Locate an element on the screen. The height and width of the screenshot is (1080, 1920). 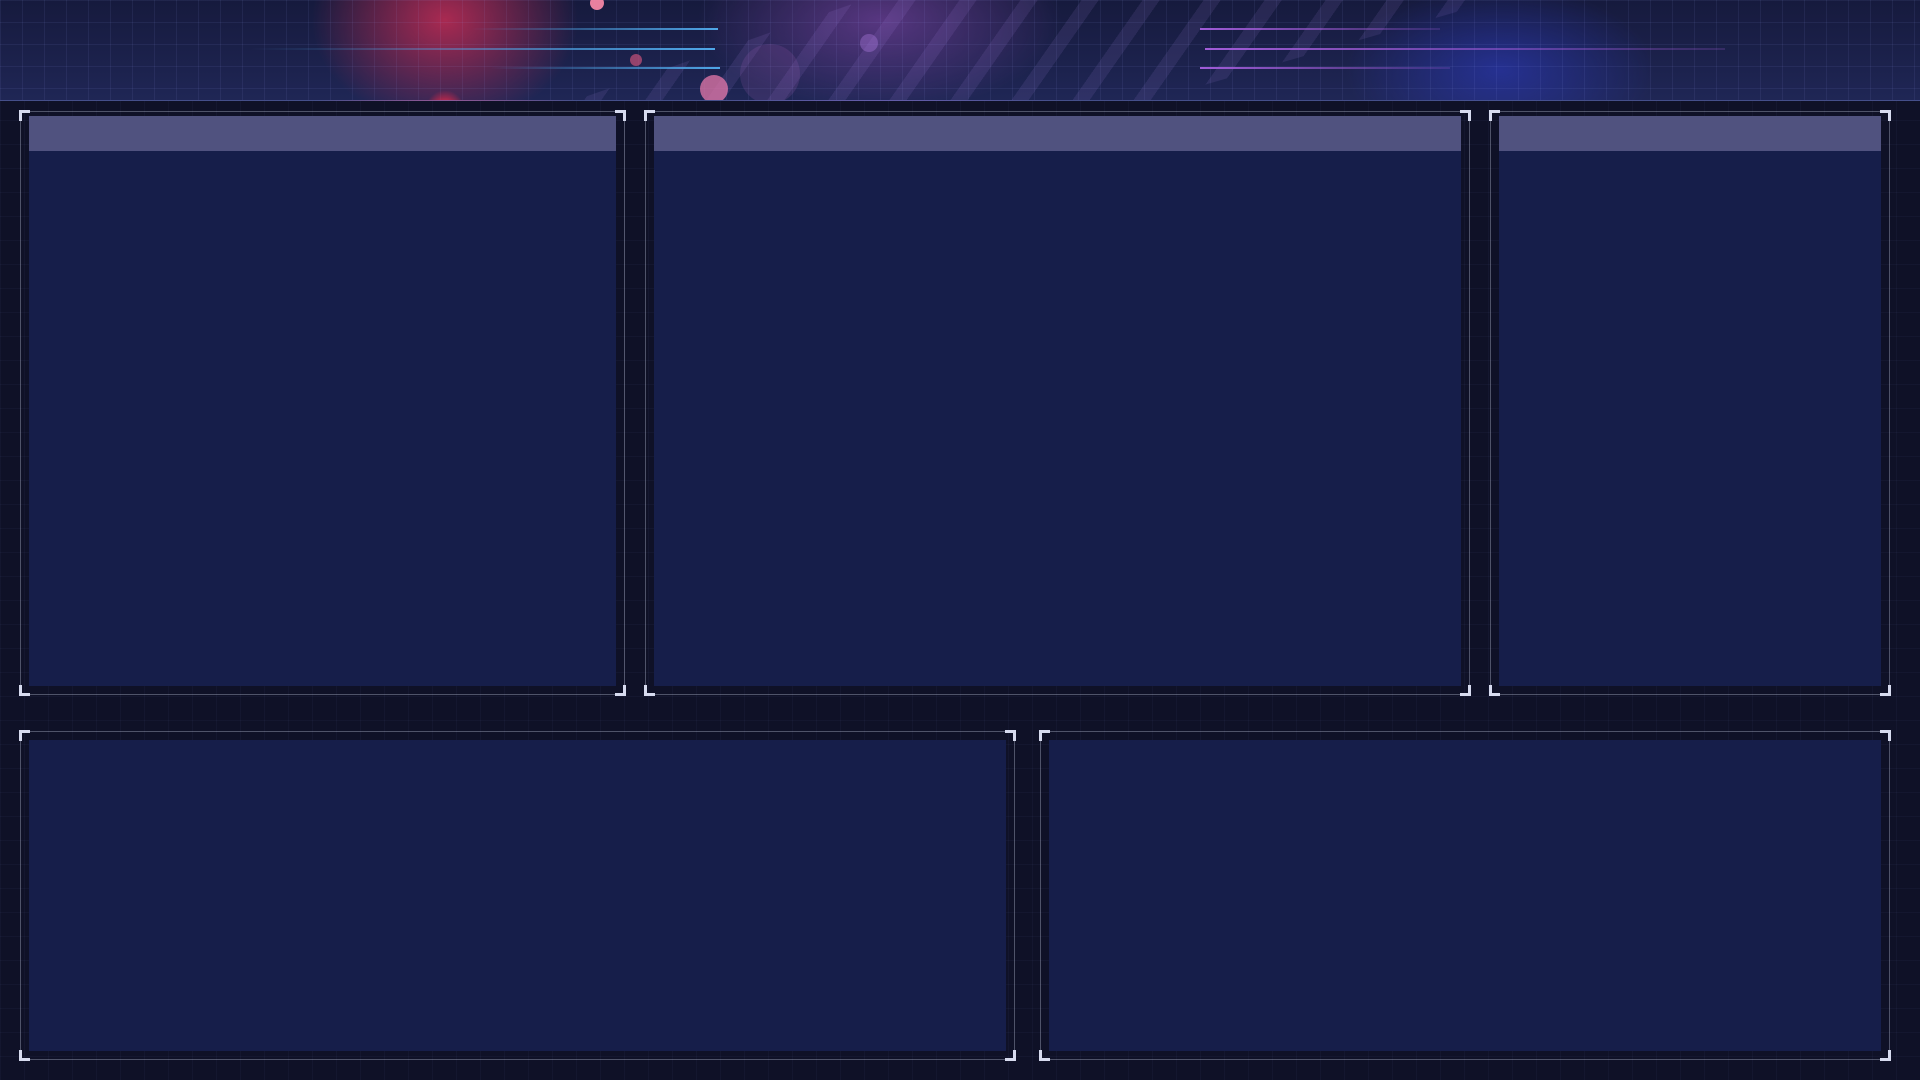
panel-top-center-header is located at coordinates (1057, 133).